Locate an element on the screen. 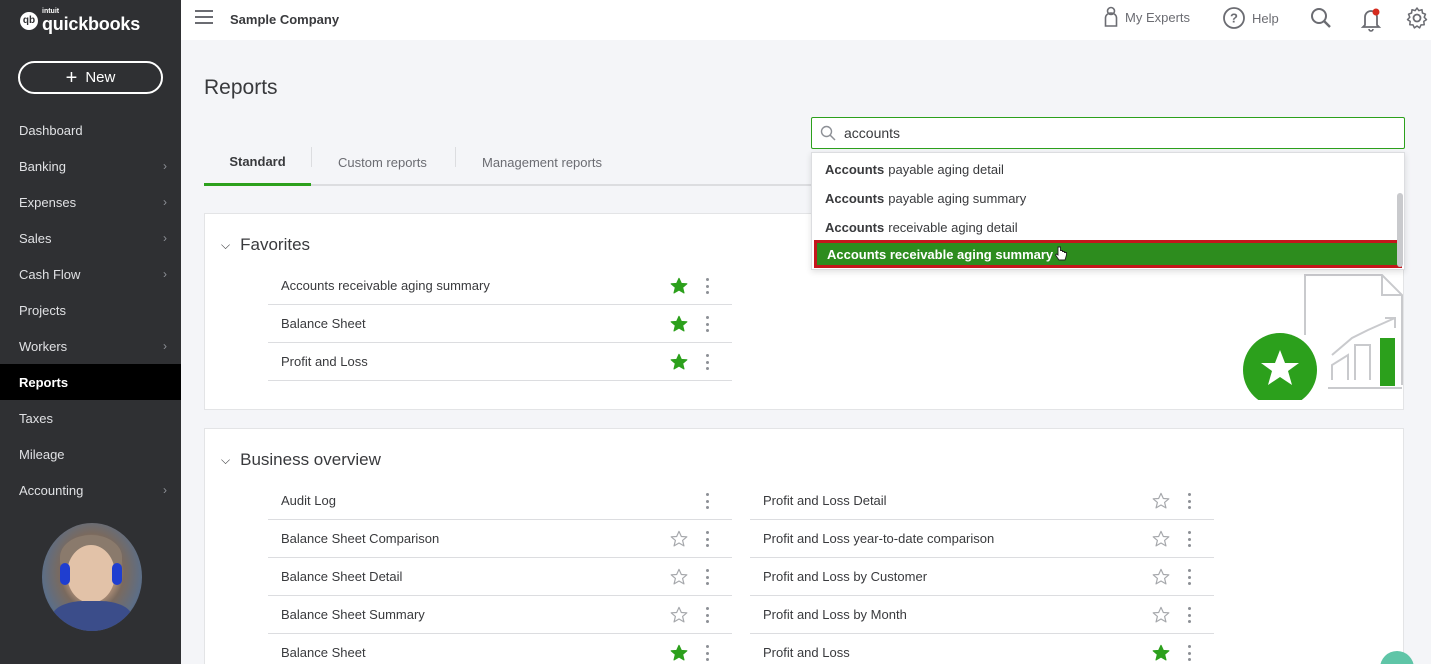 Image resolution: width=1431 pixels, height=664 pixels. sidebar-item-workers: Workers › is located at coordinates (90, 346).